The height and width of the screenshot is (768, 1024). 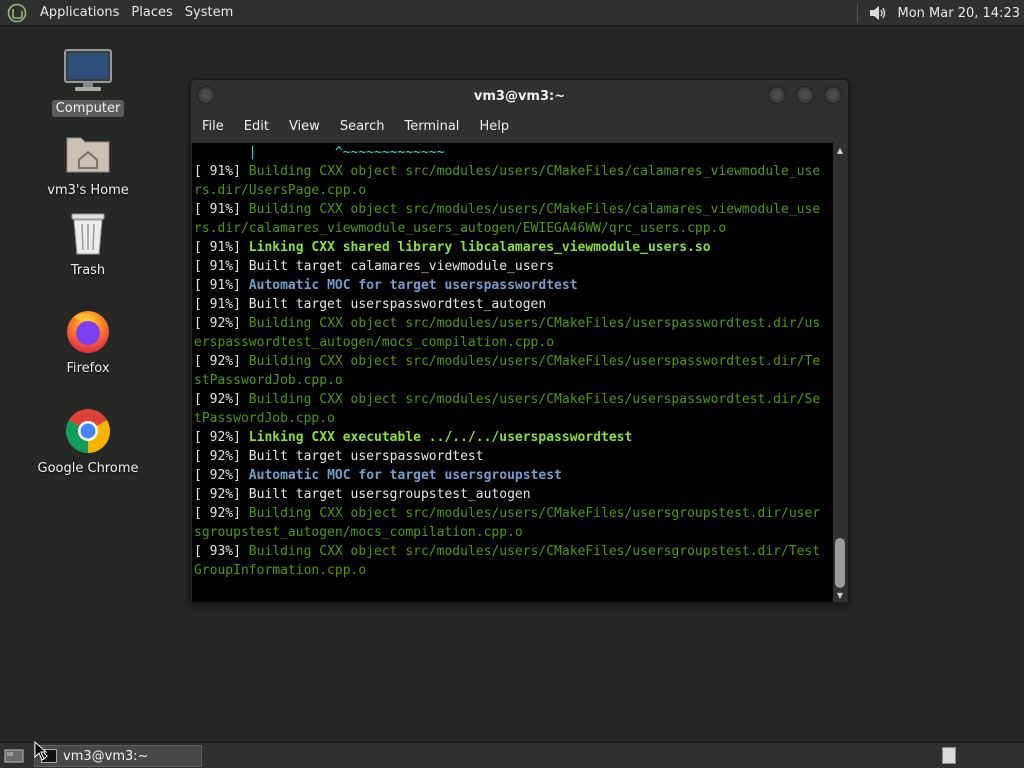 I want to click on desktop-icon-computer: Computer, so click(x=88, y=81).